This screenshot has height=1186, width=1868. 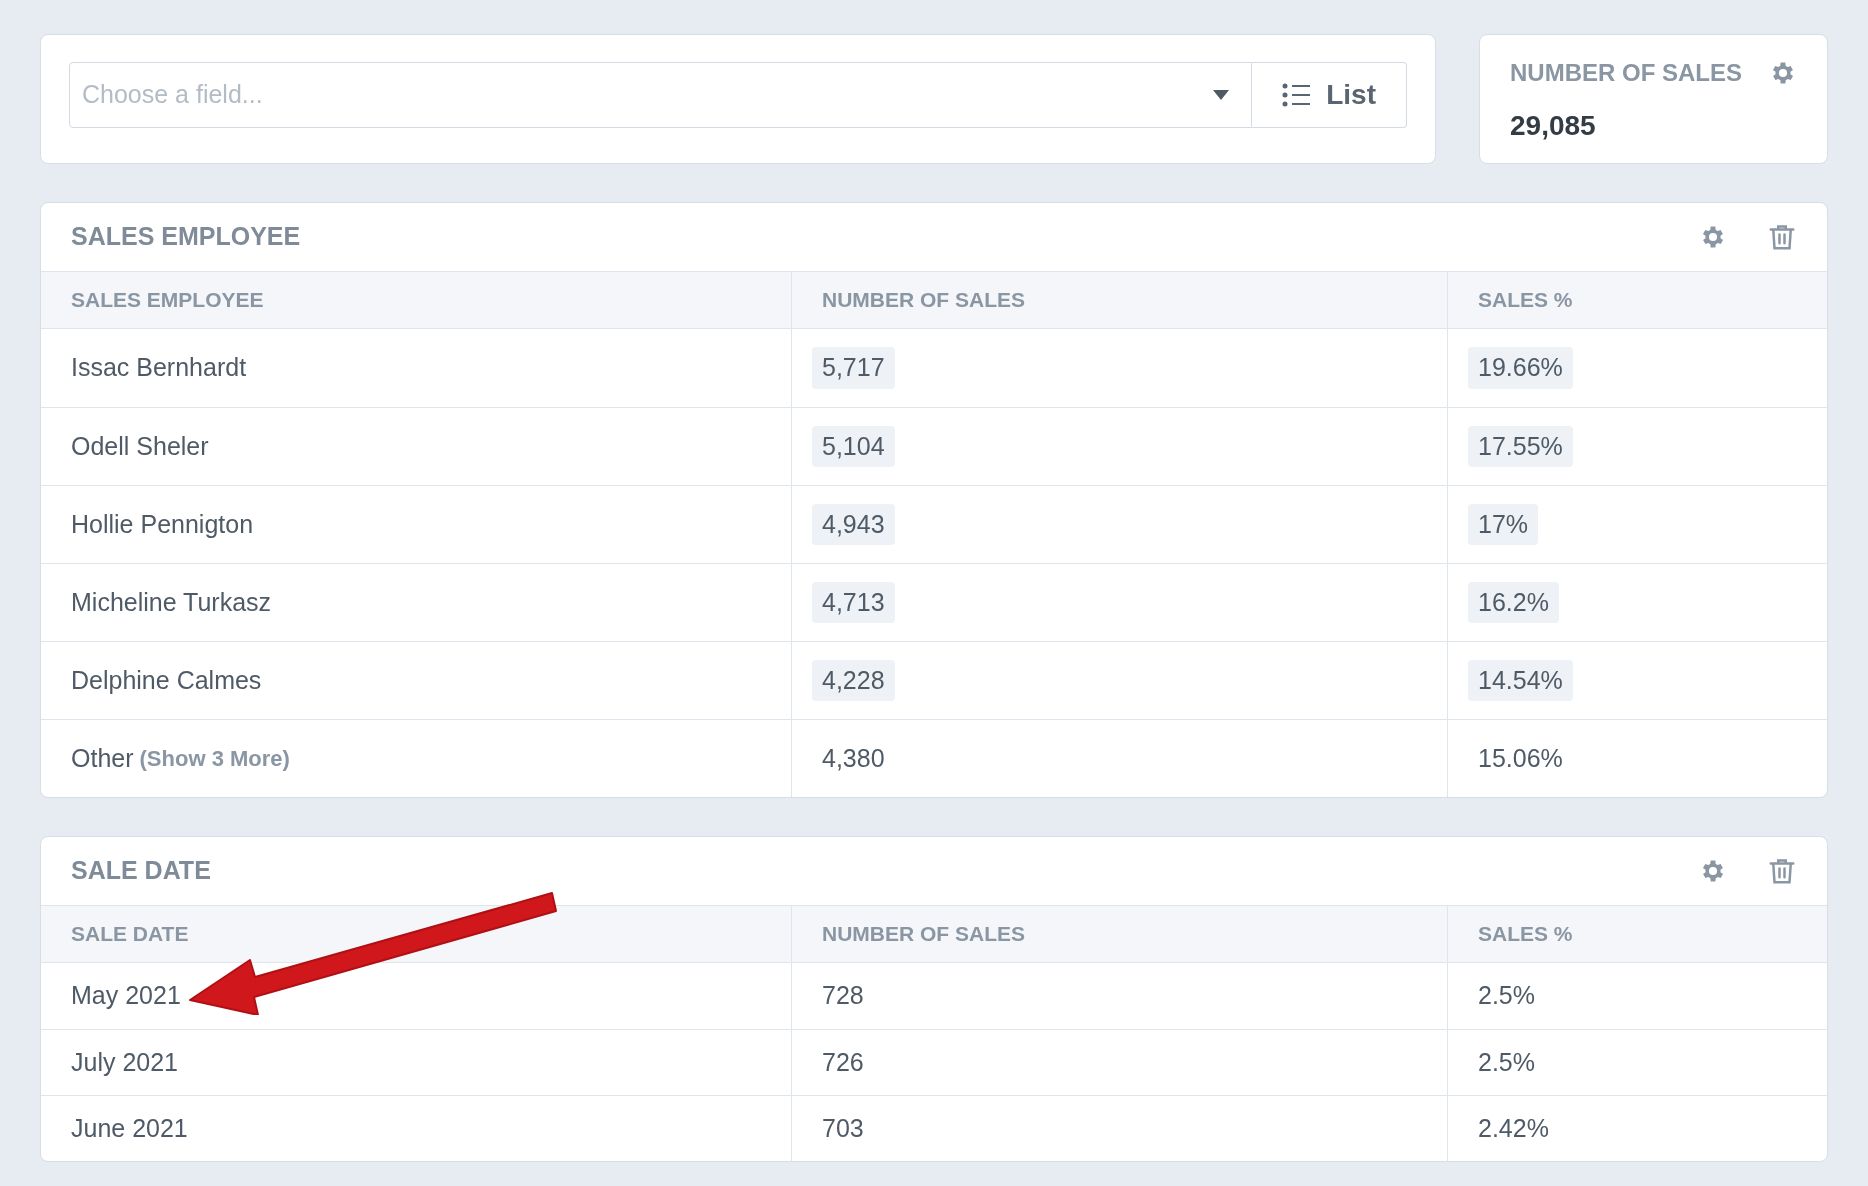 What do you see at coordinates (162, 524) in the screenshot?
I see `table-cell-text: Hollie Pennigton` at bounding box center [162, 524].